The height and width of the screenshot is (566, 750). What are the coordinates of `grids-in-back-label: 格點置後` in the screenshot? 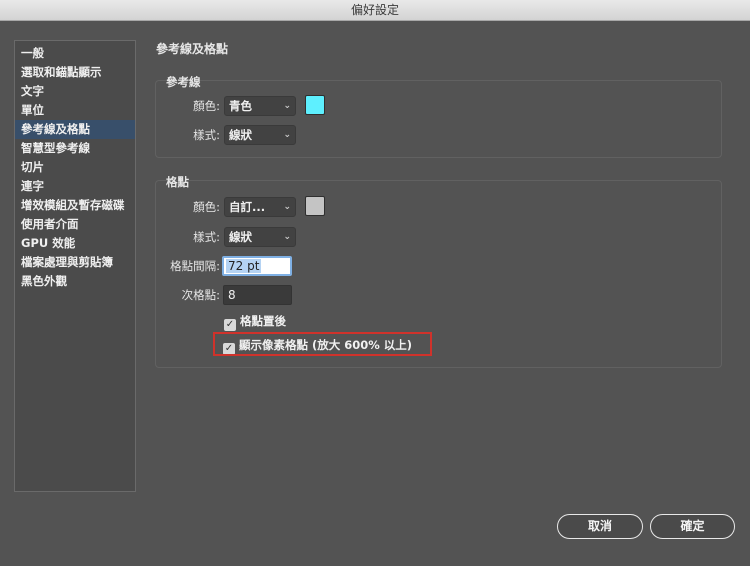 It's located at (263, 321).